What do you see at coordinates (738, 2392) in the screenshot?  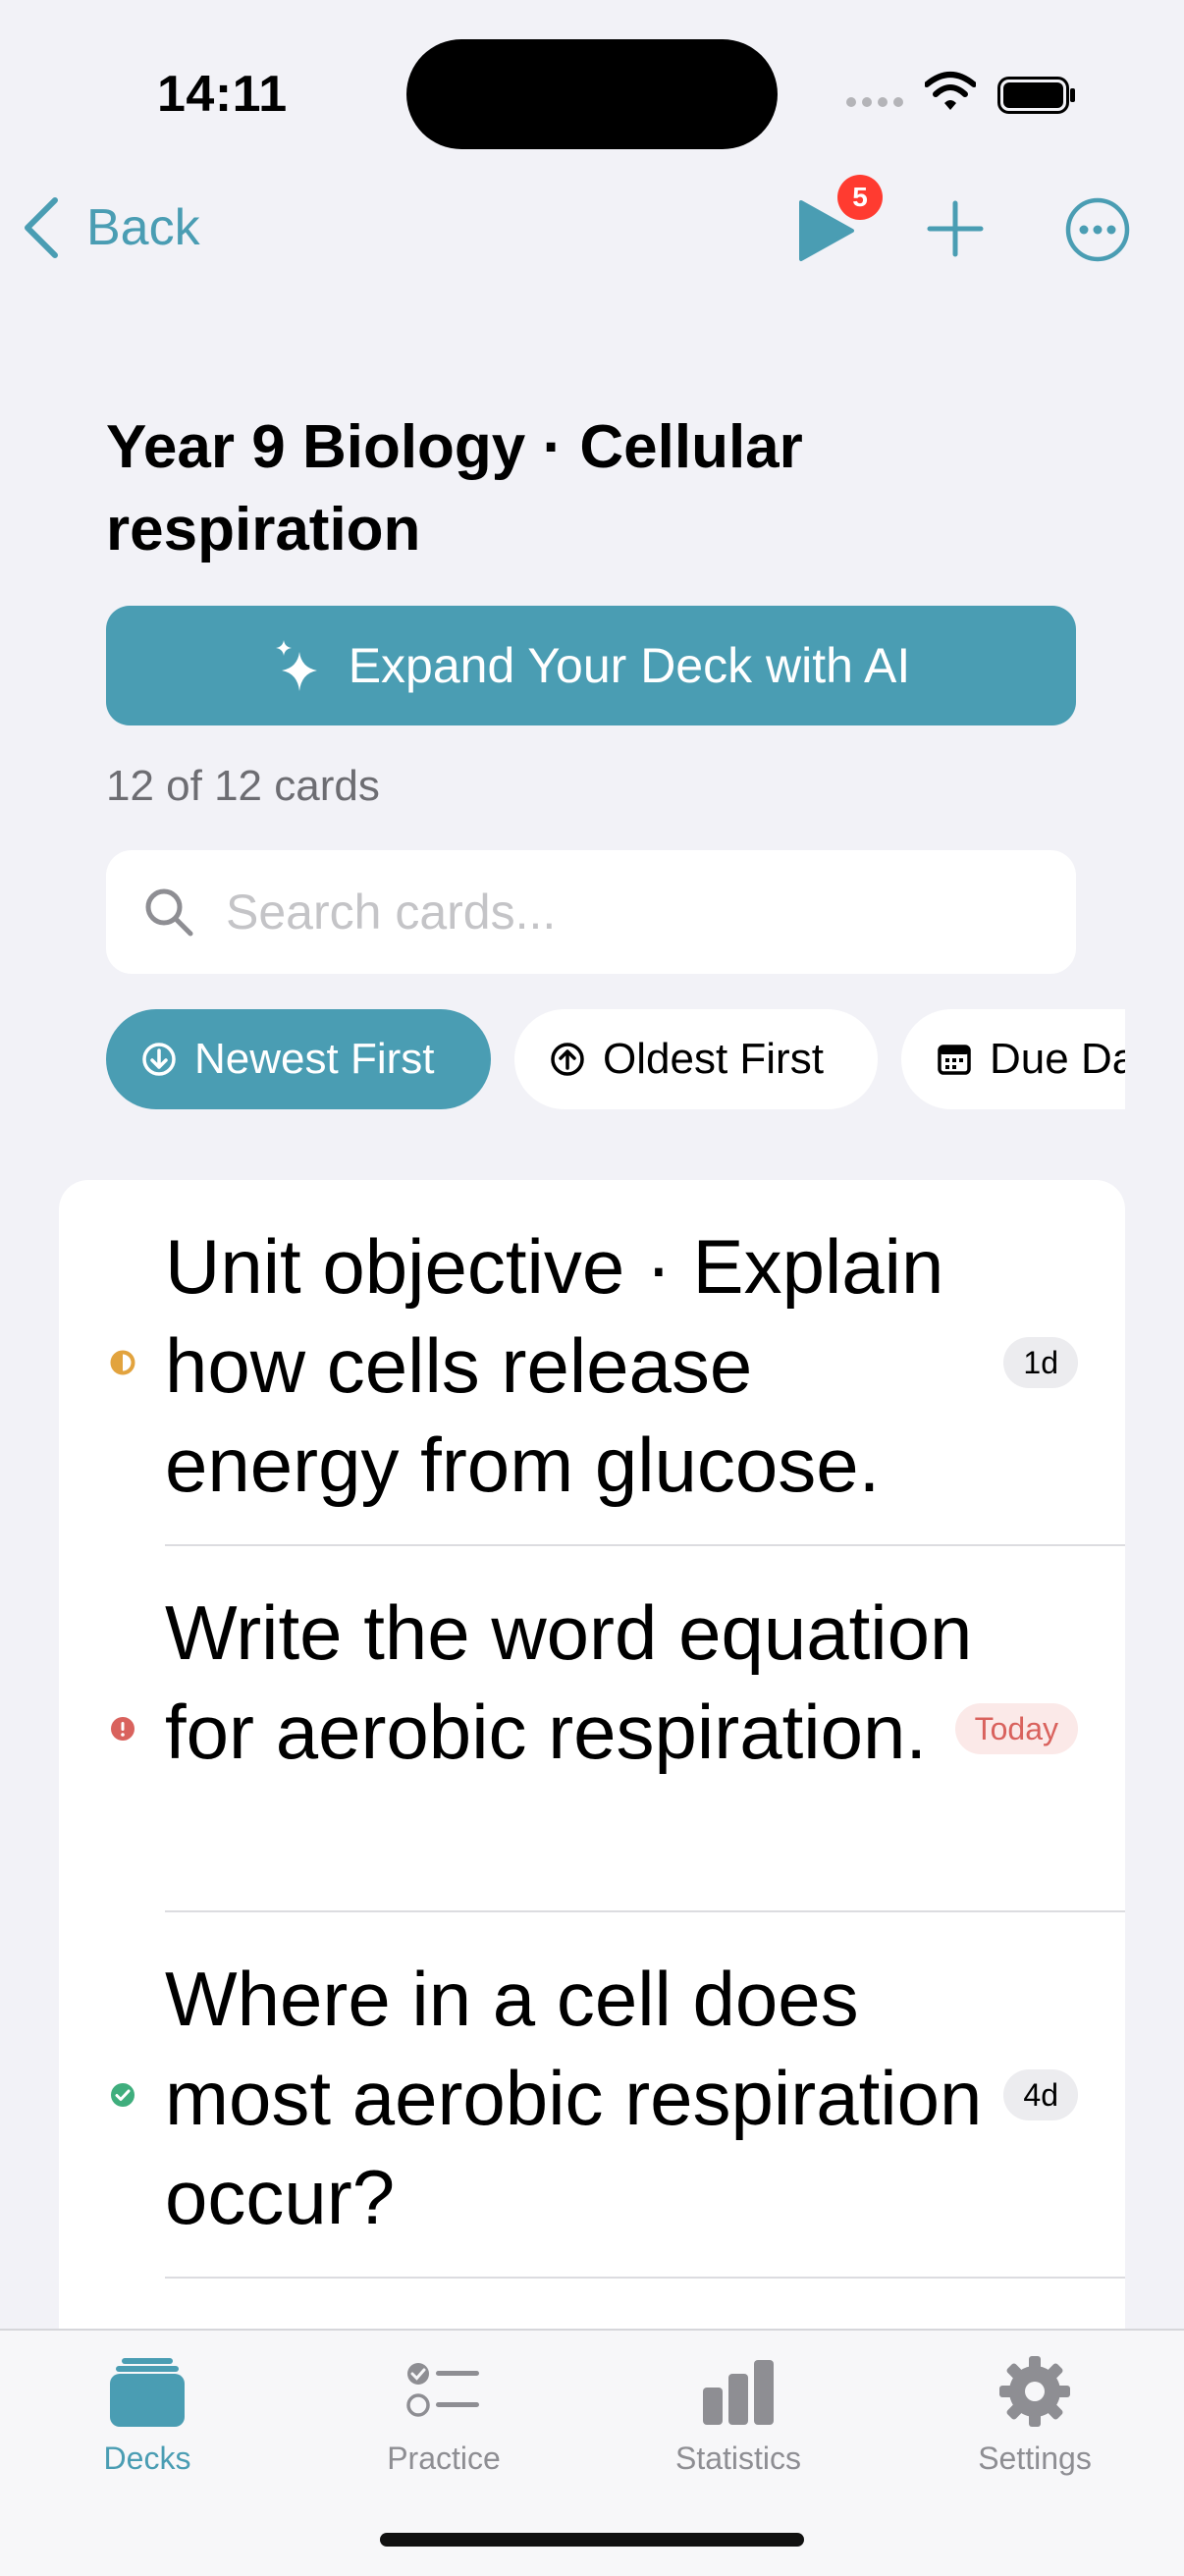 I see `statistics-icon` at bounding box center [738, 2392].